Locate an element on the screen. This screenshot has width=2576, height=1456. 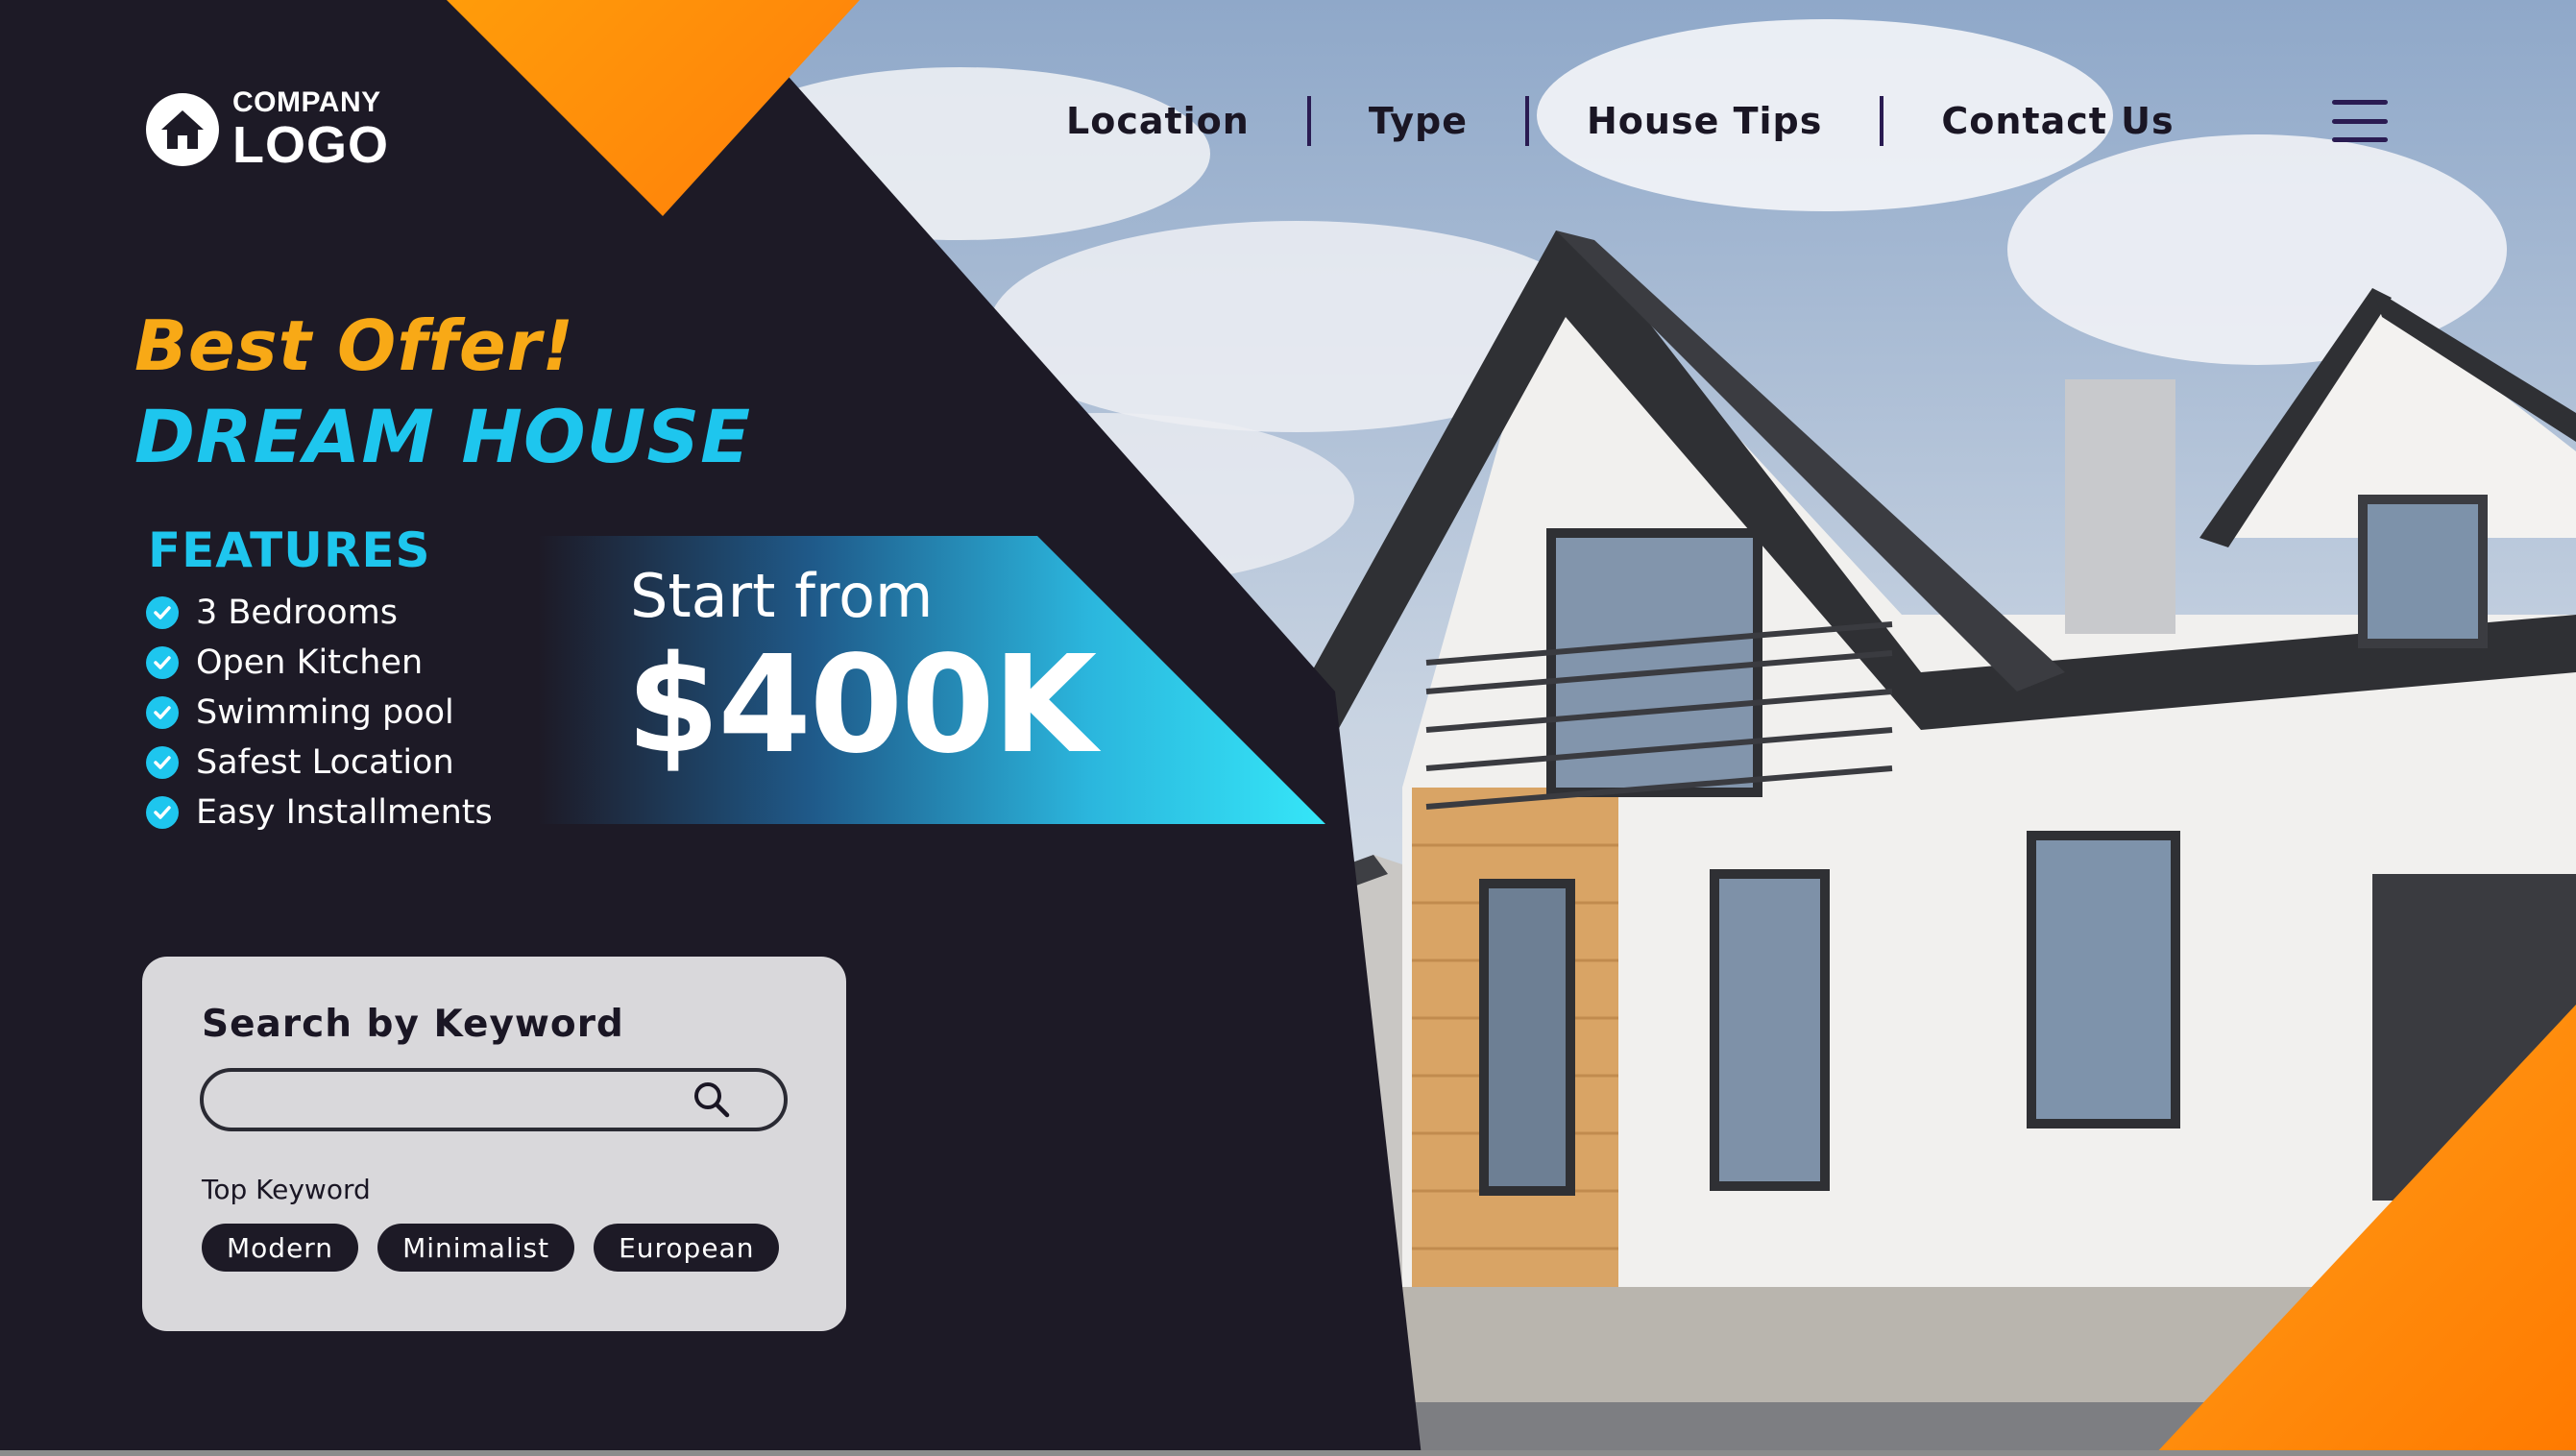
nav-item-house-tips: House Tips is located at coordinates (1704, 121).